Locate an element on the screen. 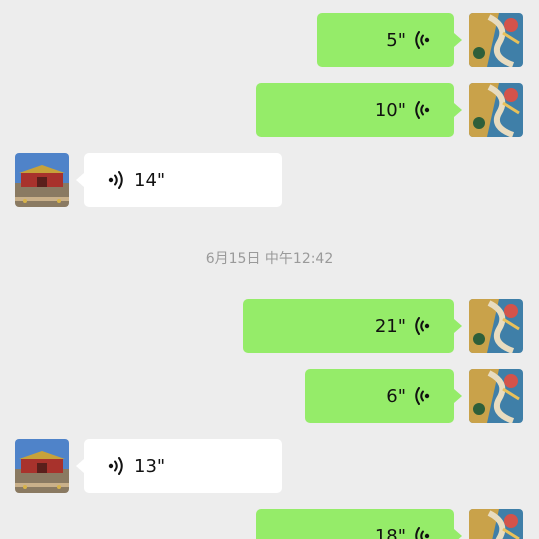 The height and width of the screenshot is (539, 539). message-row: 21" is located at coordinates (269, 327).